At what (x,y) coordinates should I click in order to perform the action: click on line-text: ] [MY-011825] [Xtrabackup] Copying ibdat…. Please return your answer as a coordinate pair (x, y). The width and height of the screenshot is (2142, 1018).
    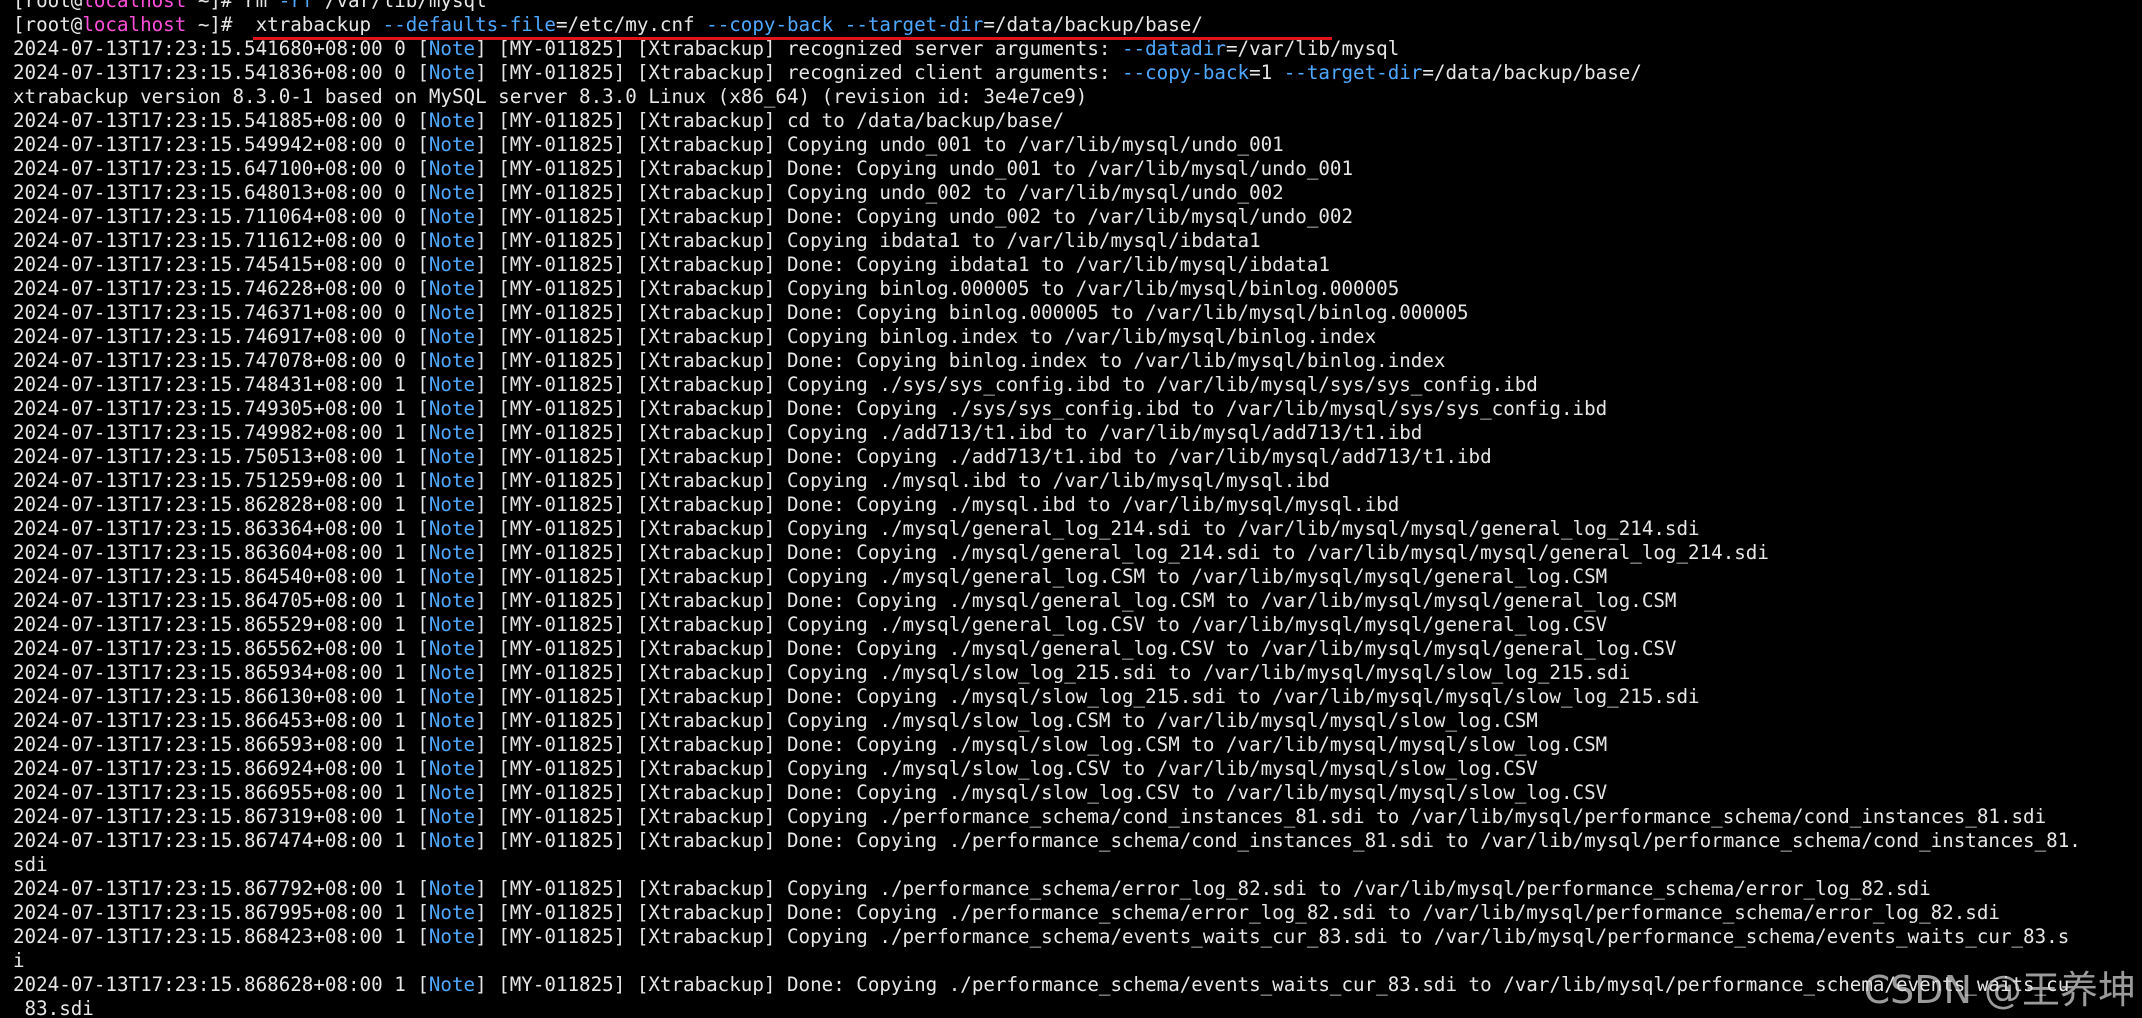
    Looking at the image, I should click on (868, 240).